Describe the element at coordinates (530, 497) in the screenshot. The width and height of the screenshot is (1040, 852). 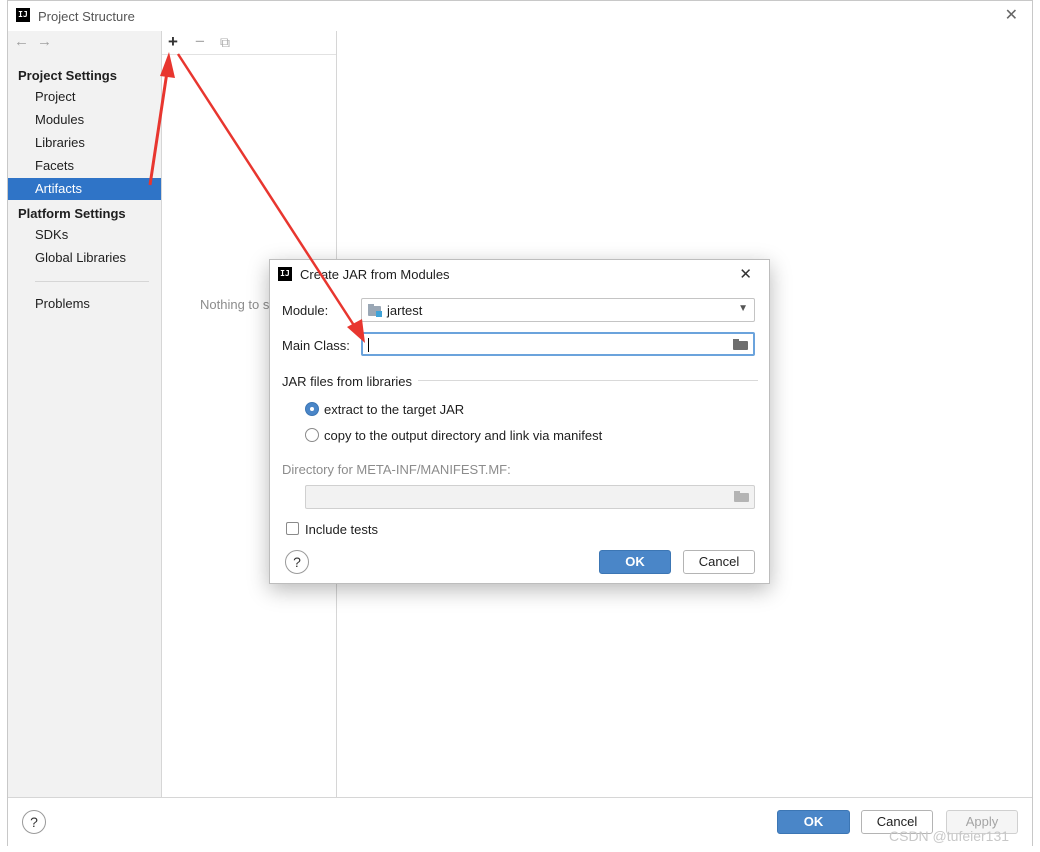
I see `manifest-dir-field` at that location.